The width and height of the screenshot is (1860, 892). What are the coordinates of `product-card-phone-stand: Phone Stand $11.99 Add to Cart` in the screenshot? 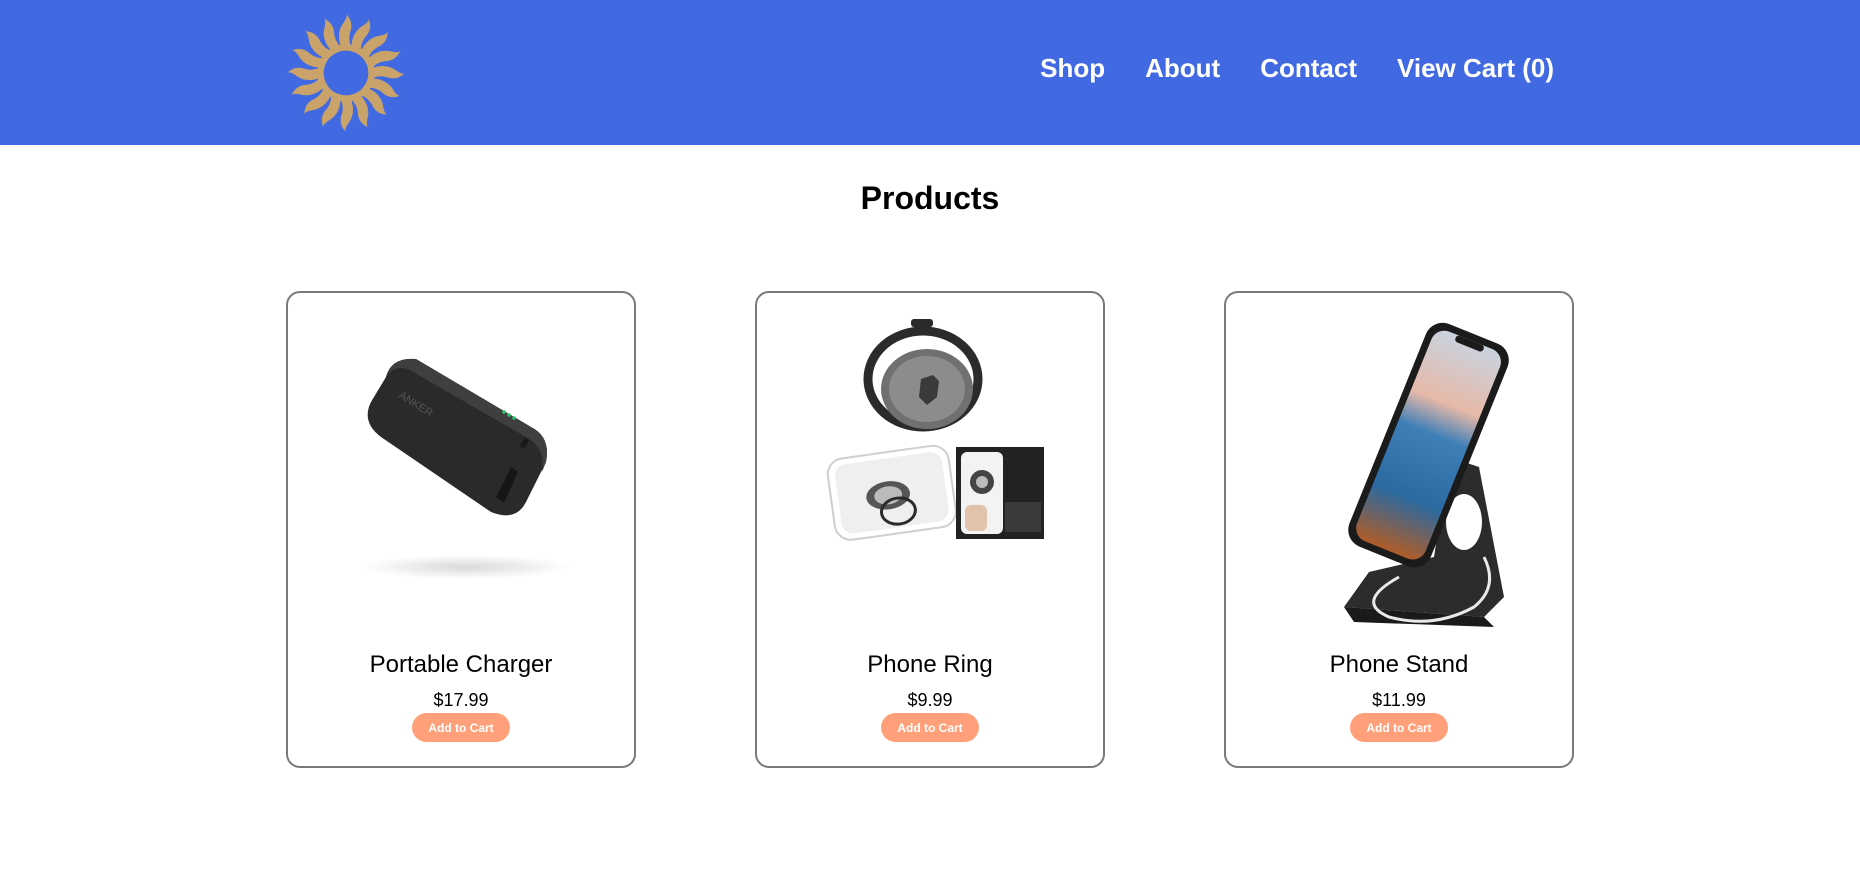 It's located at (1399, 529).